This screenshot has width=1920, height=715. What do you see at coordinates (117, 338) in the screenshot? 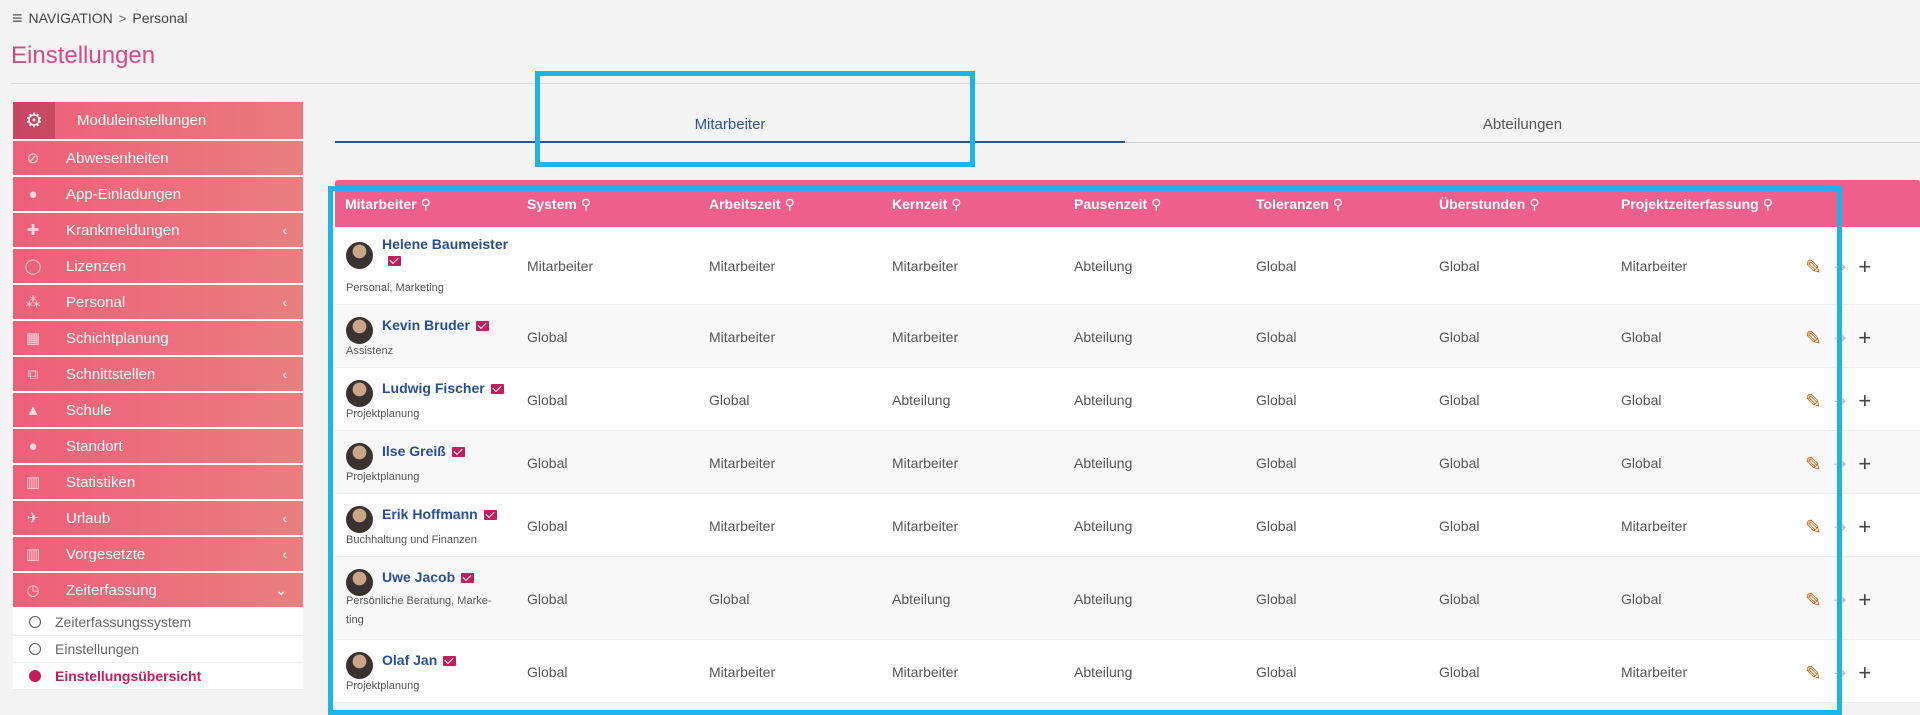
I see `sidebar-item-label: Schichtplanung` at bounding box center [117, 338].